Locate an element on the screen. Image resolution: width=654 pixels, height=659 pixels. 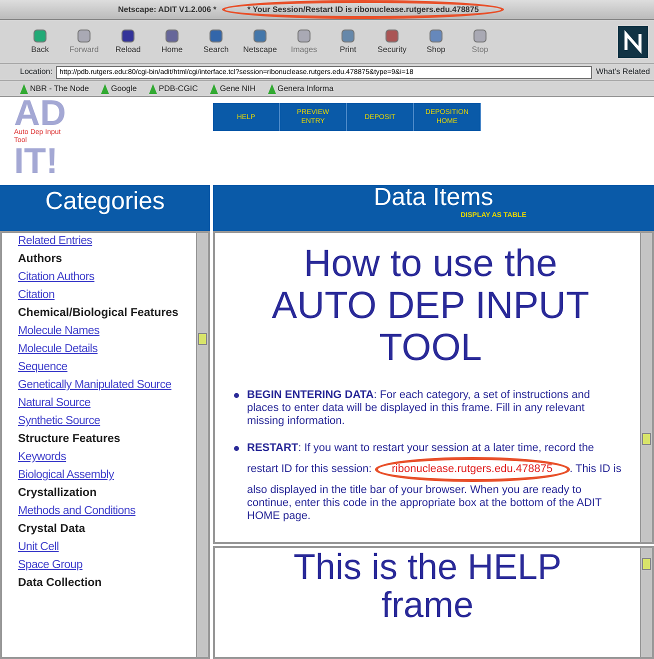
toolbar-button: Shop is located at coordinates (436, 42).